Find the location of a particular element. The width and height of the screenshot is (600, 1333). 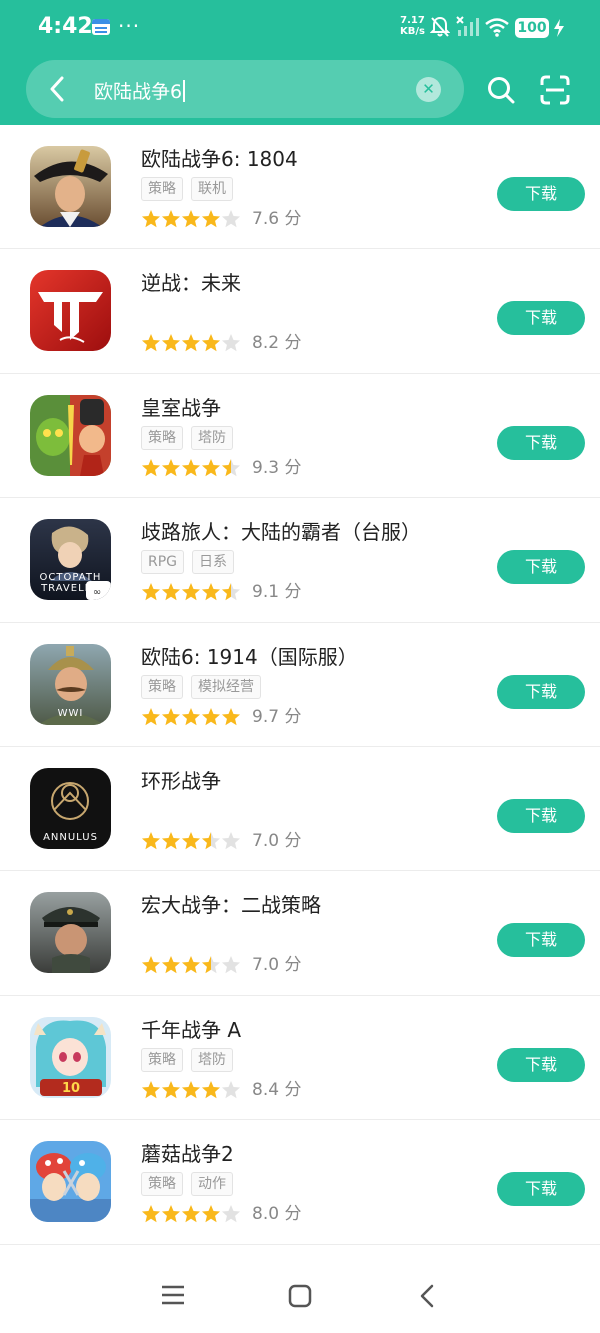

rating-score: 8.2 分 is located at coordinates (277, 343).